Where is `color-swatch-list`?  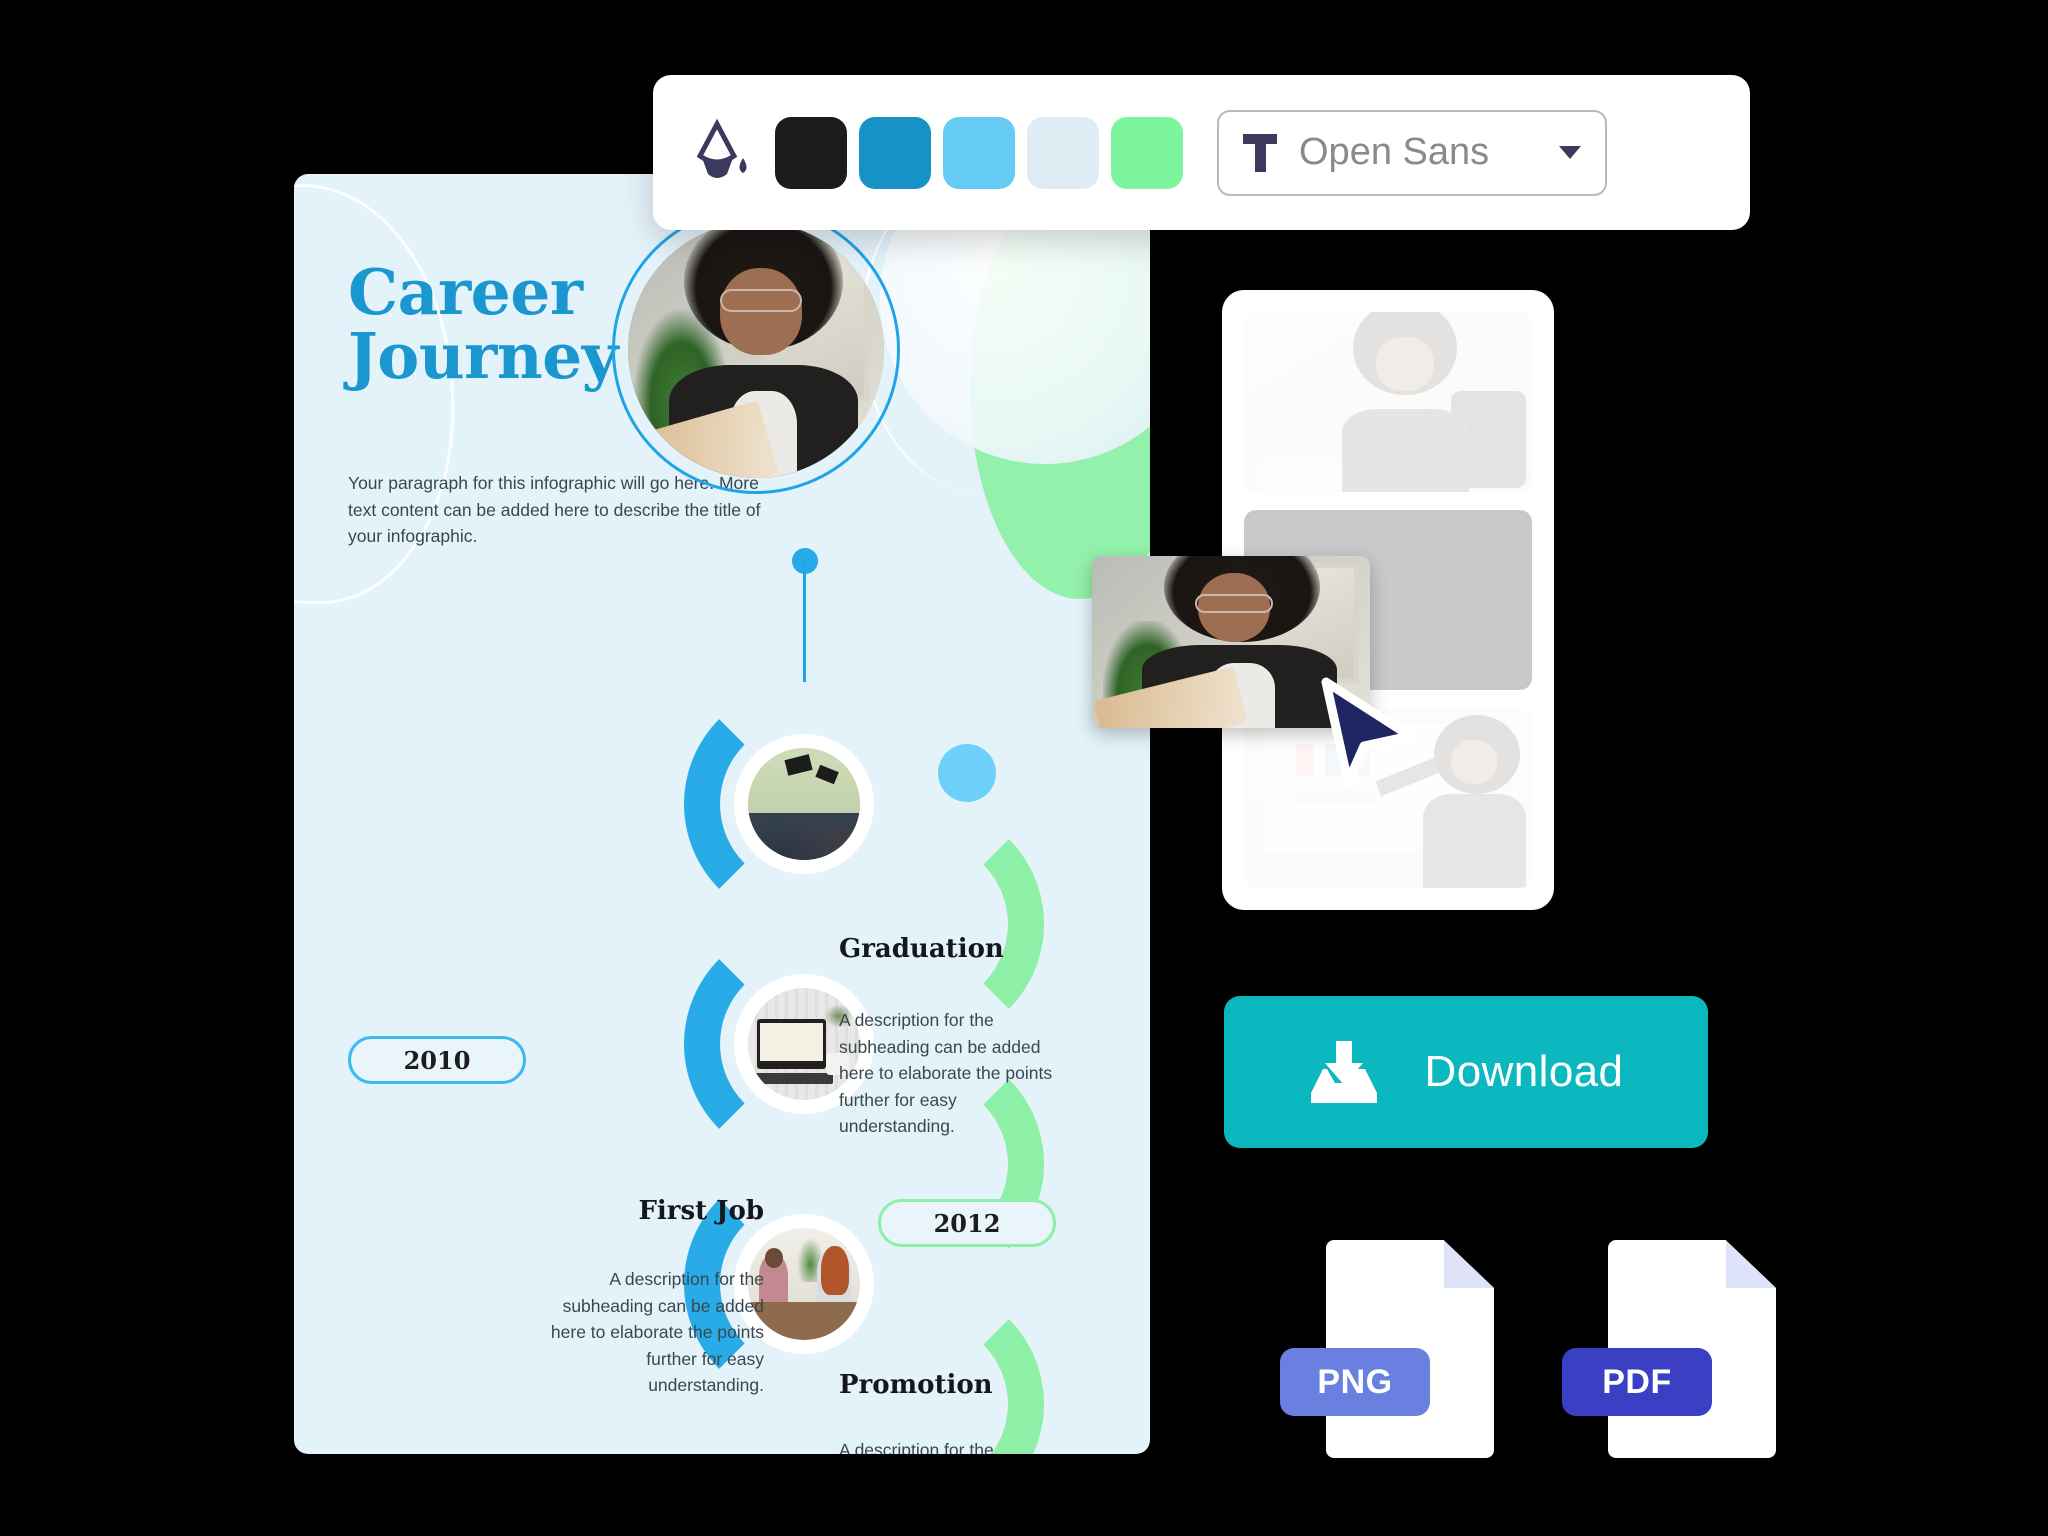 color-swatch-list is located at coordinates (979, 152).